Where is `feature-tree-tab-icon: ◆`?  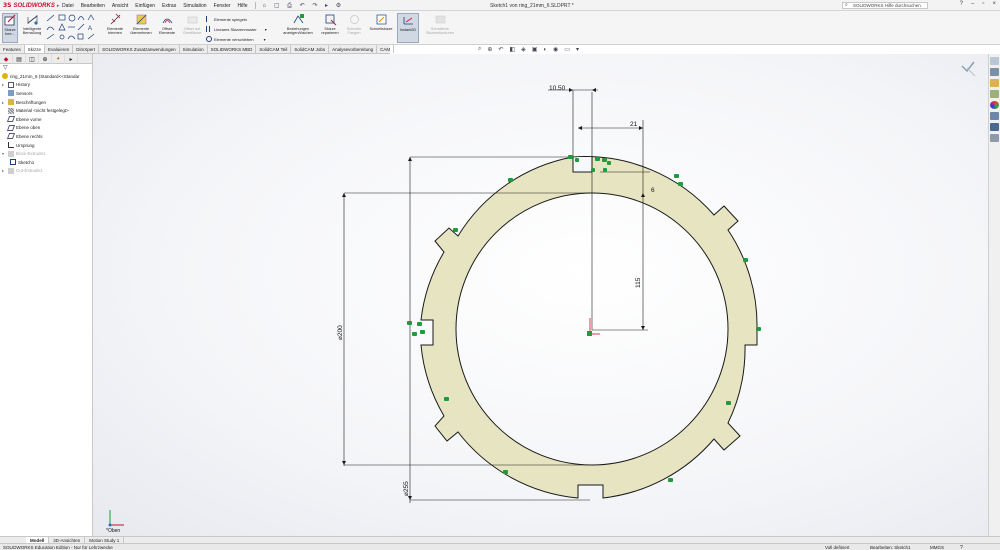
feature-tree-tab-icon: ◆ is located at coordinates (6, 59).